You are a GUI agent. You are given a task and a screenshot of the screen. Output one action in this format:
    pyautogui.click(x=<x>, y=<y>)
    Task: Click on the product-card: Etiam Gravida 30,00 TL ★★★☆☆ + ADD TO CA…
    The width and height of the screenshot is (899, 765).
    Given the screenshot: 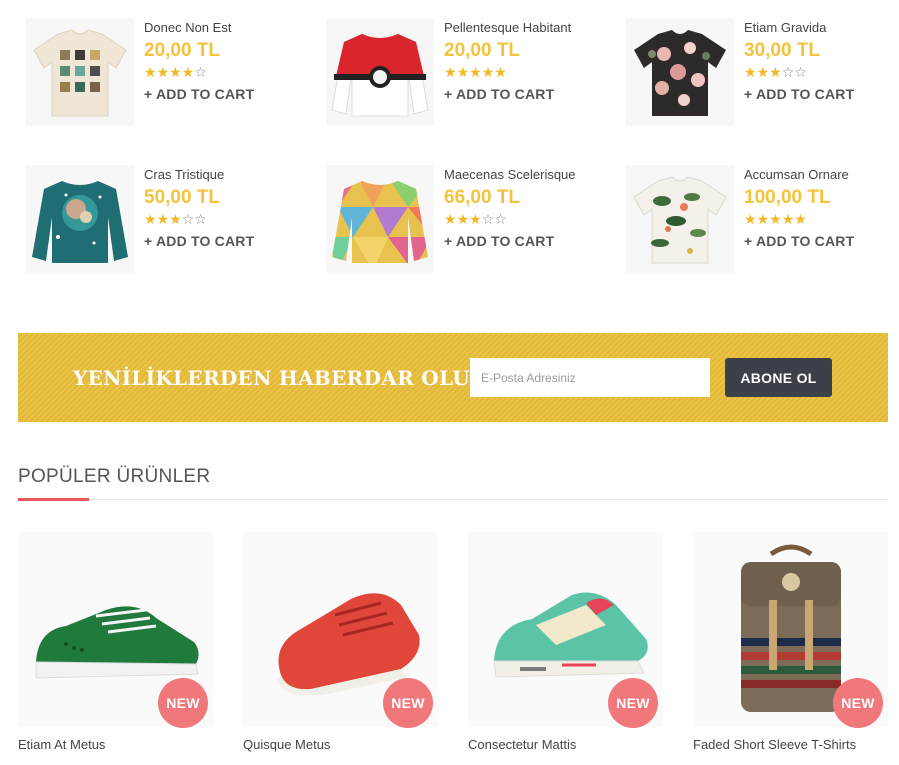 What is the action you would take?
    pyautogui.click(x=745, y=63)
    